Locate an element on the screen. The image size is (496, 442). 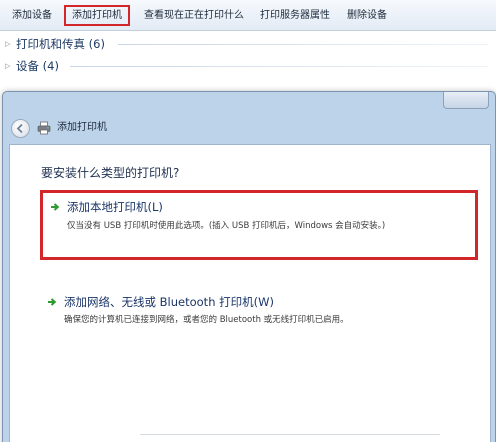
command-toolbar: 添加设备 添加打印机 查看现在正在打印什么 打印服务器属性 删除设备 is located at coordinates (248, 15).